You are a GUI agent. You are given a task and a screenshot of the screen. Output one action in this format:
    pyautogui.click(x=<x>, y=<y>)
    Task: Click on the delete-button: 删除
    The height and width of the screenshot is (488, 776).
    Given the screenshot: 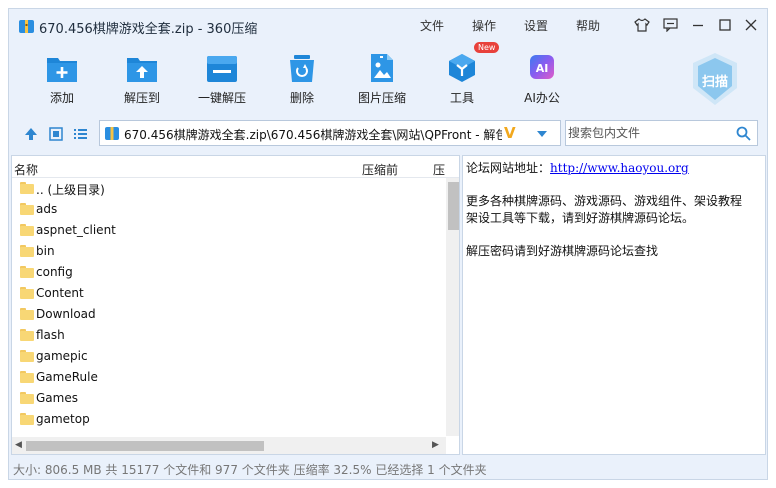 What is the action you would take?
    pyautogui.click(x=302, y=80)
    